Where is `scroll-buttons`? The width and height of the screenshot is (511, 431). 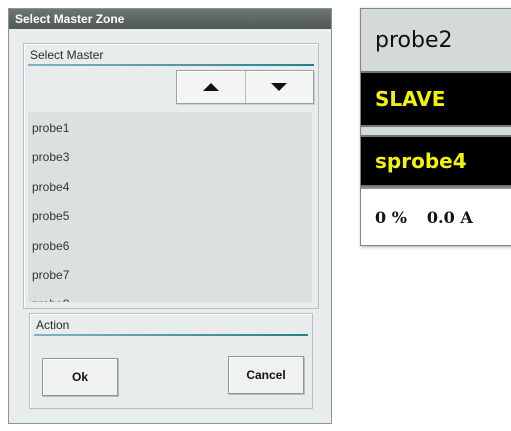
scroll-buttons is located at coordinates (245, 87).